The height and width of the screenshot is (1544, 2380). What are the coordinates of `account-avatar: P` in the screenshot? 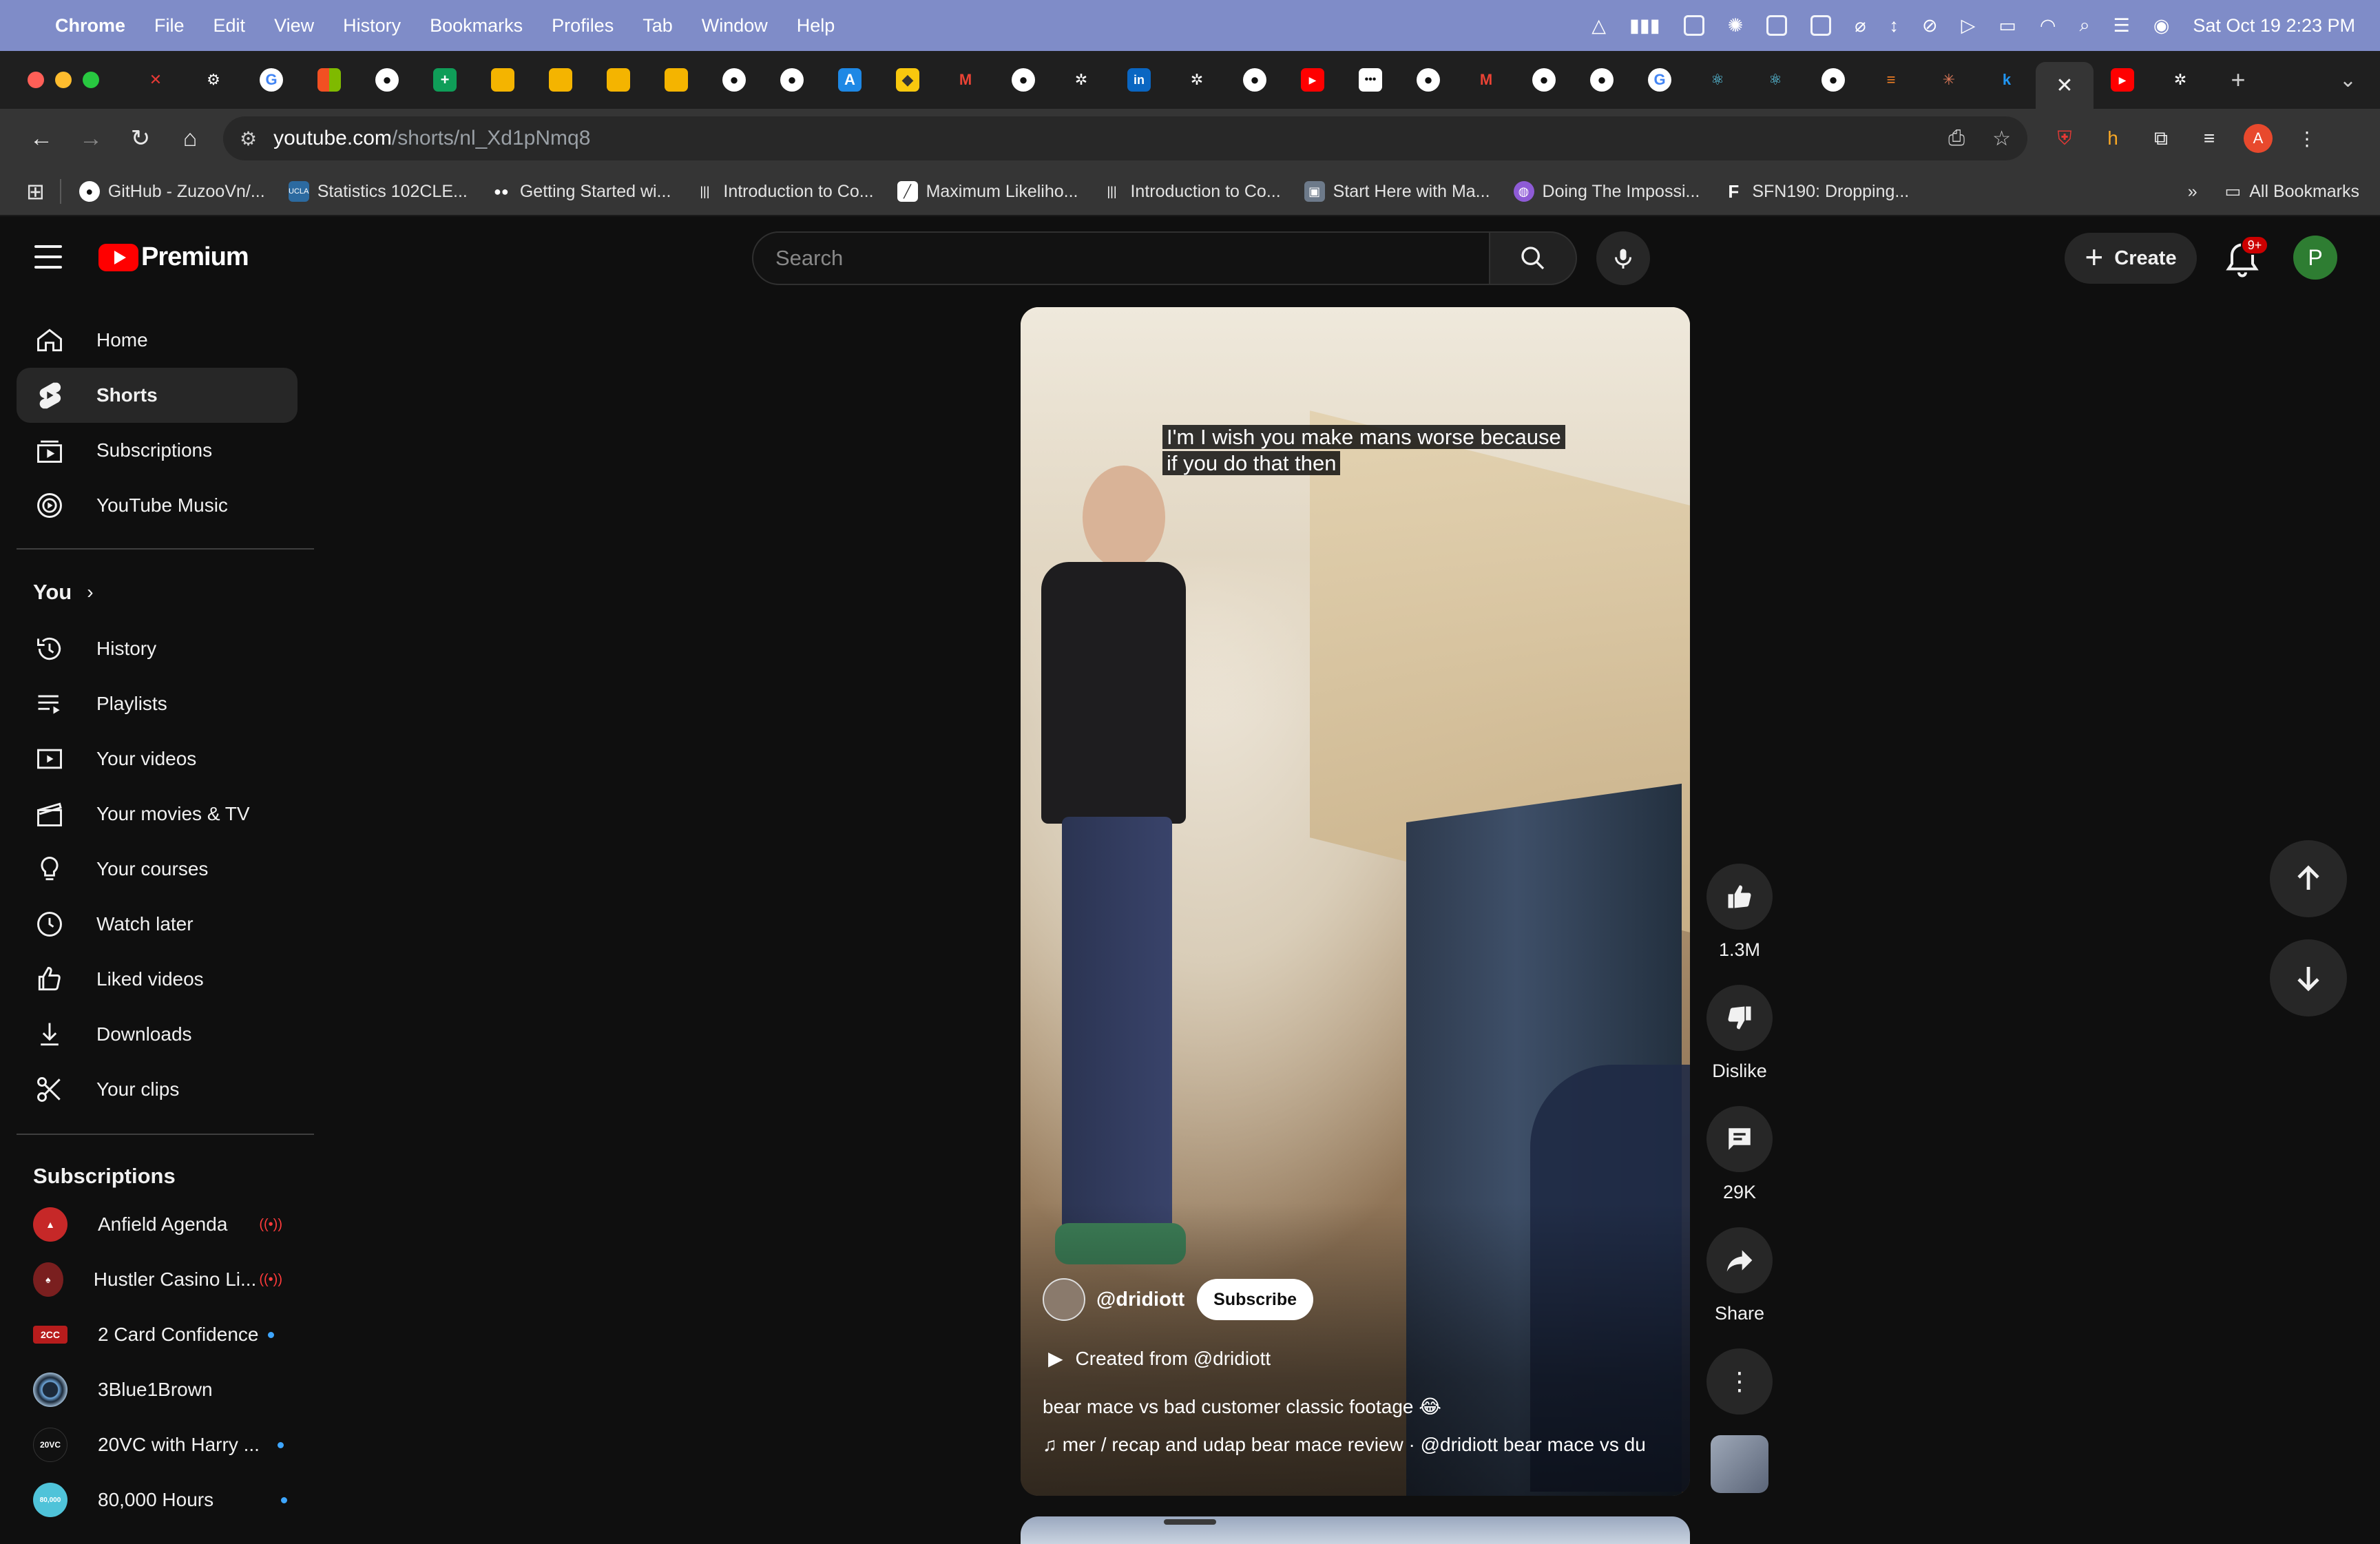 It's located at (2315, 258).